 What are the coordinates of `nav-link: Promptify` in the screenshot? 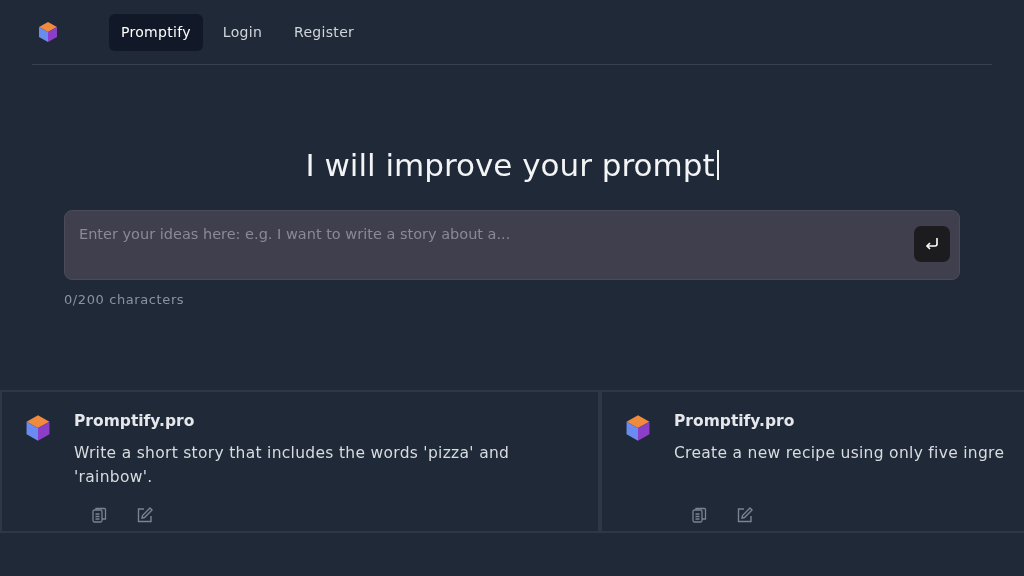 It's located at (156, 32).